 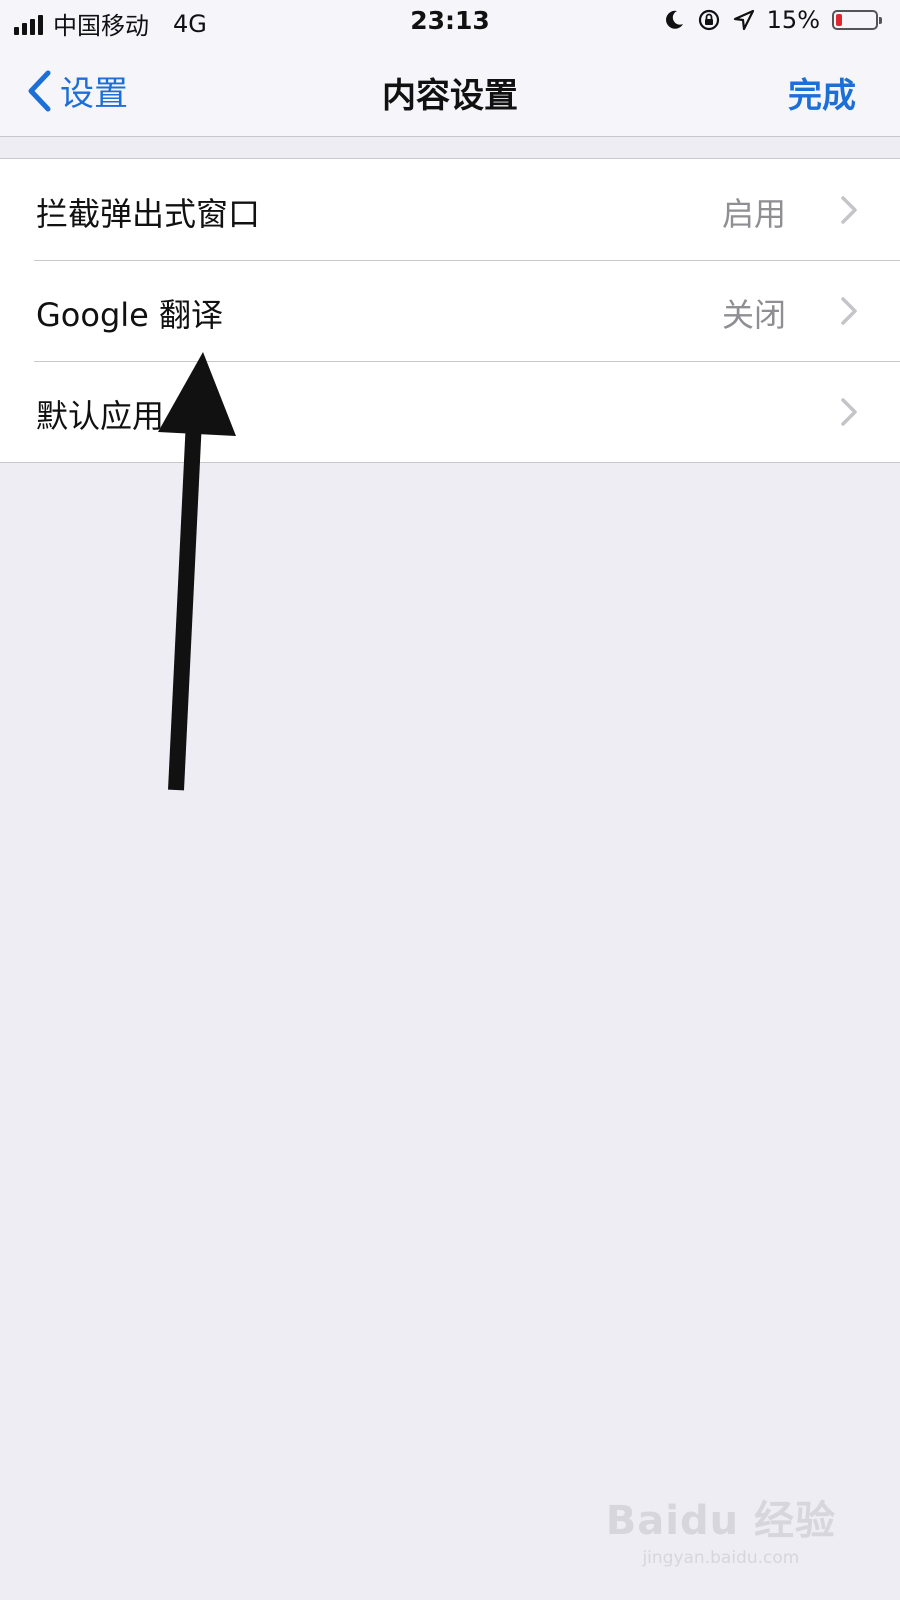 What do you see at coordinates (839, 20) in the screenshot?
I see `battery-level` at bounding box center [839, 20].